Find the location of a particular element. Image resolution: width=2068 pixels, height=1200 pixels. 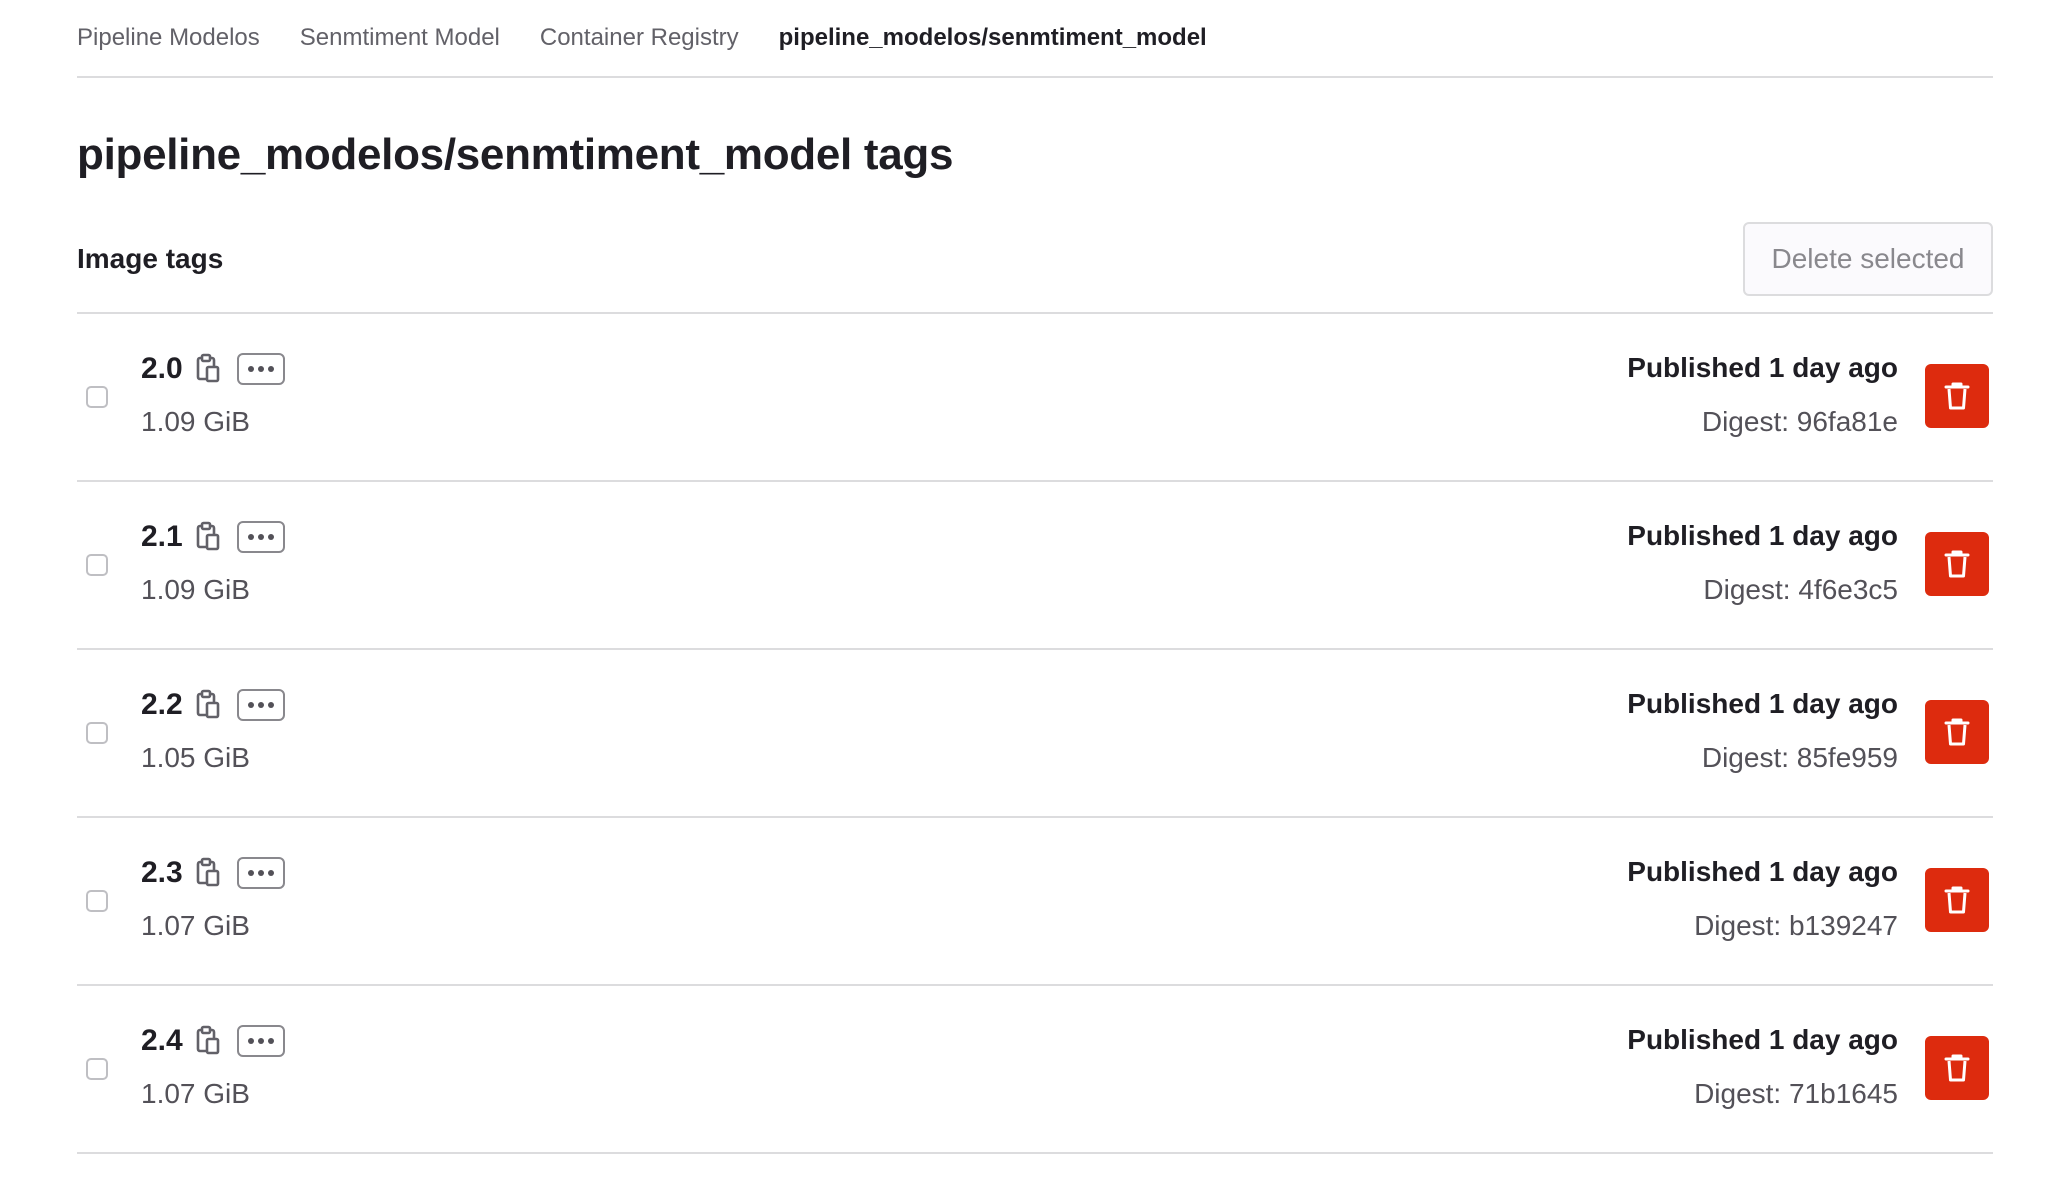

tag-header: 2.0 is located at coordinates (213, 369).